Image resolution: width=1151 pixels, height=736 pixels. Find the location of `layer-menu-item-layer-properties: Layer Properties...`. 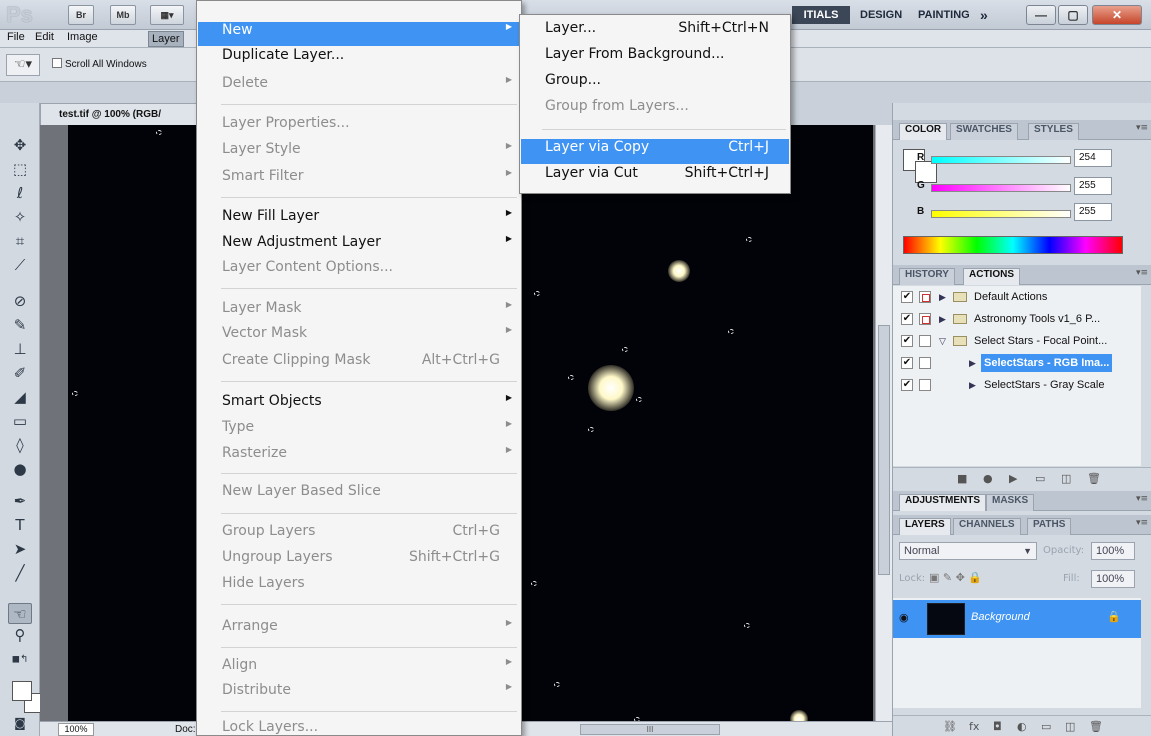

layer-menu-item-layer-properties: Layer Properties... is located at coordinates (359, 127).